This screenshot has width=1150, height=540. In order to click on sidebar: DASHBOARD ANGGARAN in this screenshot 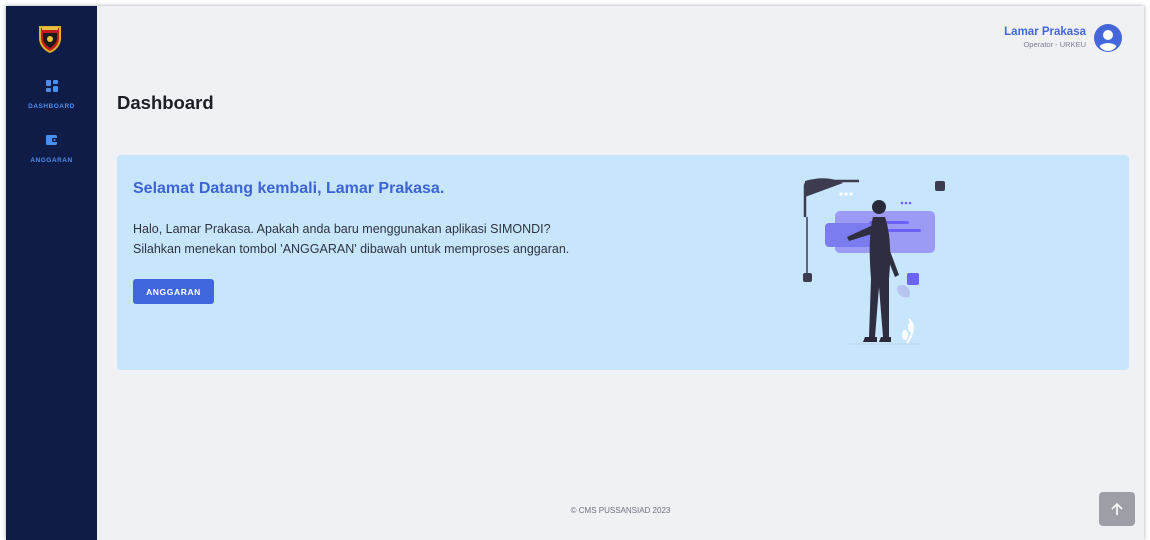, I will do `click(51, 273)`.